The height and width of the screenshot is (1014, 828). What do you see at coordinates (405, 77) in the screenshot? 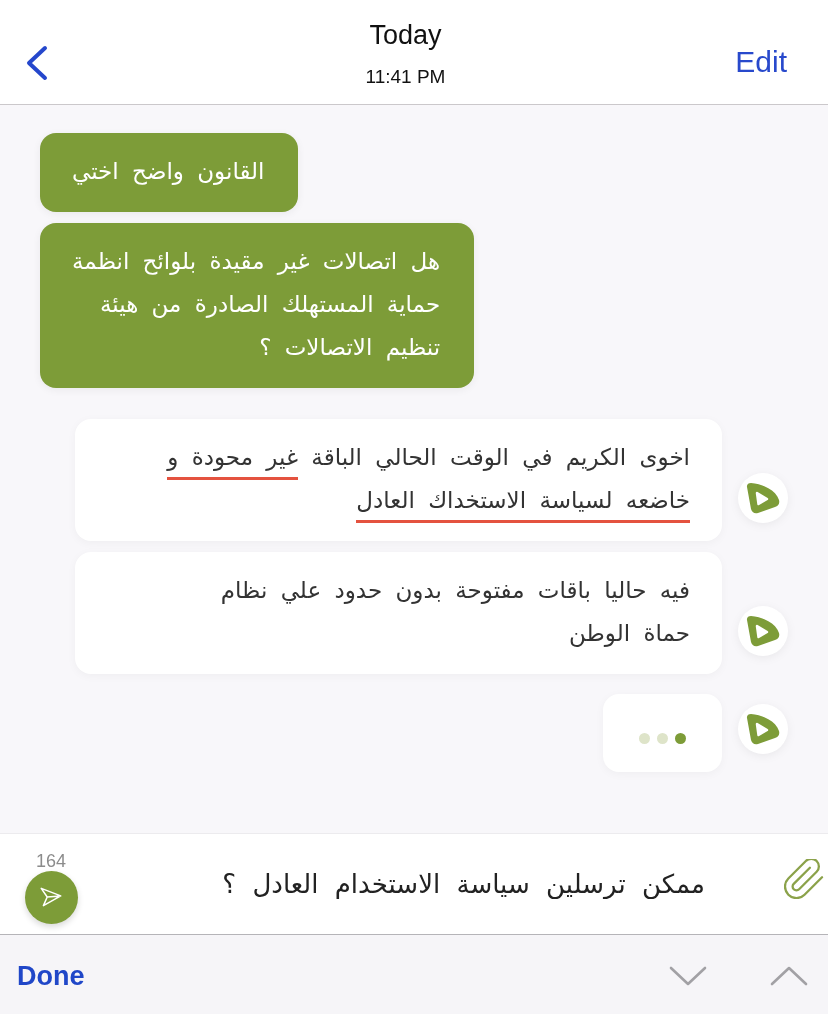
I see `chat-time: 11:41 PM` at bounding box center [405, 77].